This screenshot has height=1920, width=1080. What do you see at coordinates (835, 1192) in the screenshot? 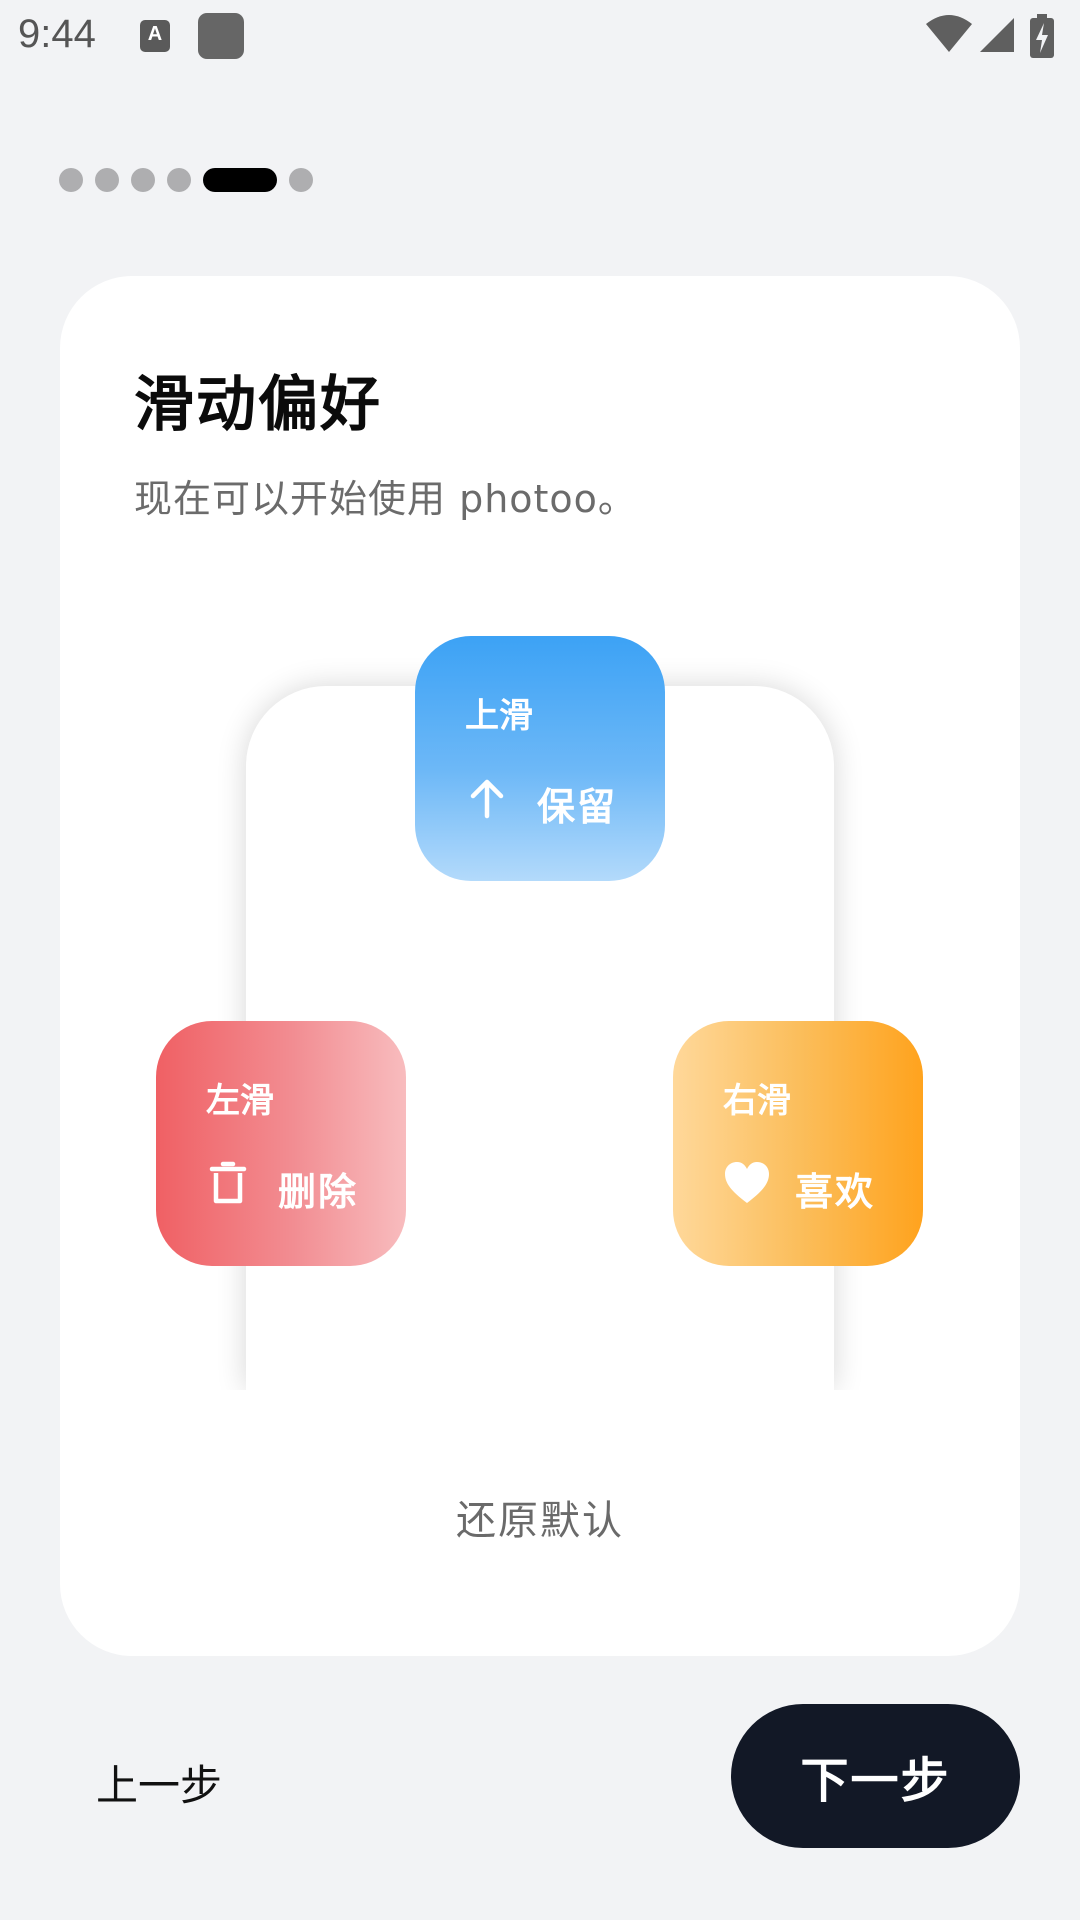
I see `swipe-right-action-label: 喜欢` at bounding box center [835, 1192].